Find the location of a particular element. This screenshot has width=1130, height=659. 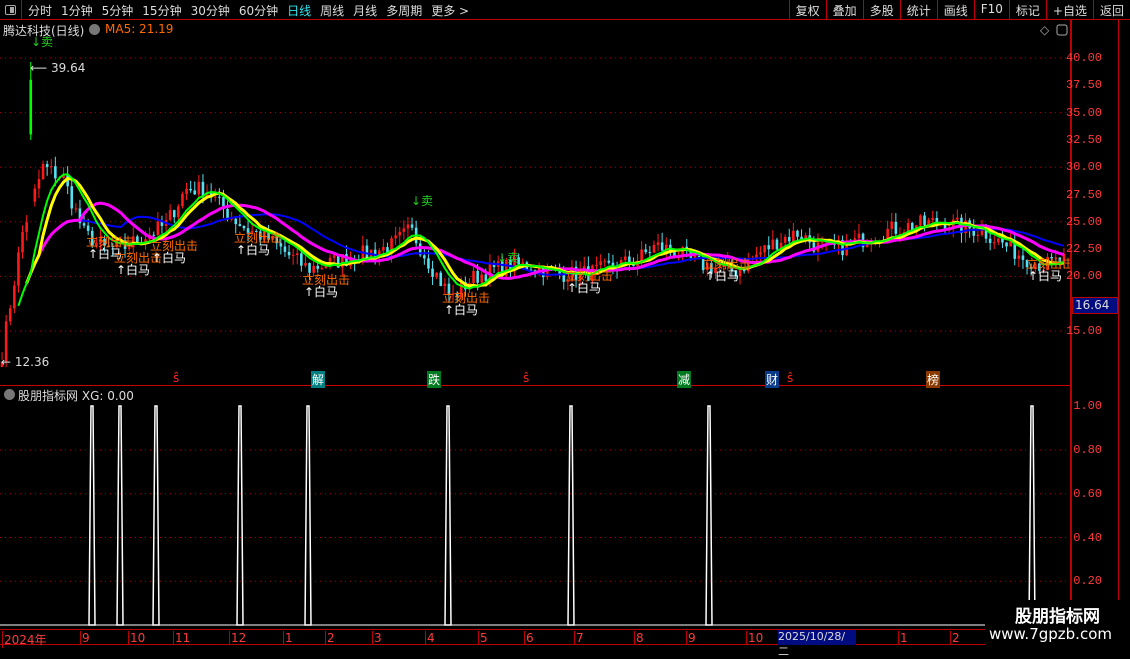

time-tick: 7 is located at coordinates (579, 638).